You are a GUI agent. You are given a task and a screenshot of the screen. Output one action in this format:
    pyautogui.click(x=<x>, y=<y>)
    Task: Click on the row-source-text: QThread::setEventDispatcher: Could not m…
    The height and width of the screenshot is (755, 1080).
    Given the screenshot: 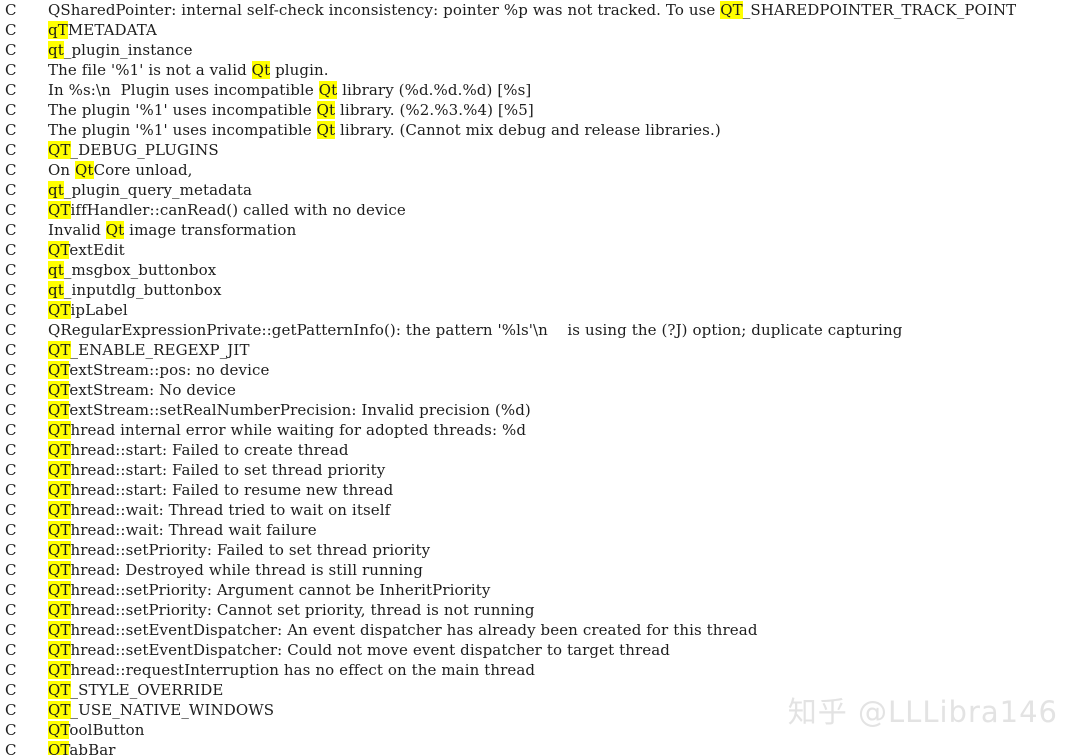 What is the action you would take?
    pyautogui.click(x=359, y=650)
    